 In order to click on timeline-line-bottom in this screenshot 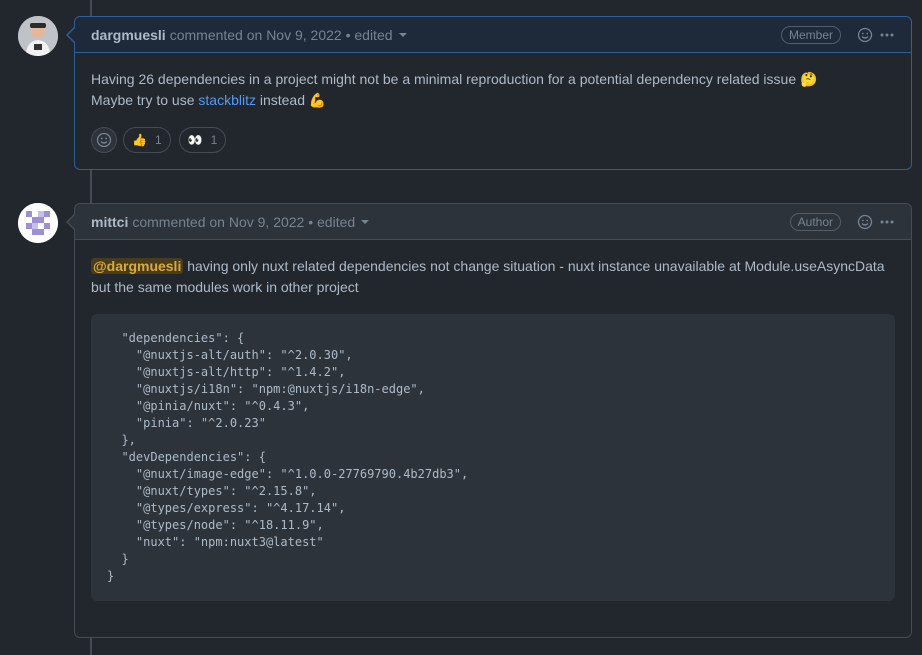, I will do `click(91, 646)`.